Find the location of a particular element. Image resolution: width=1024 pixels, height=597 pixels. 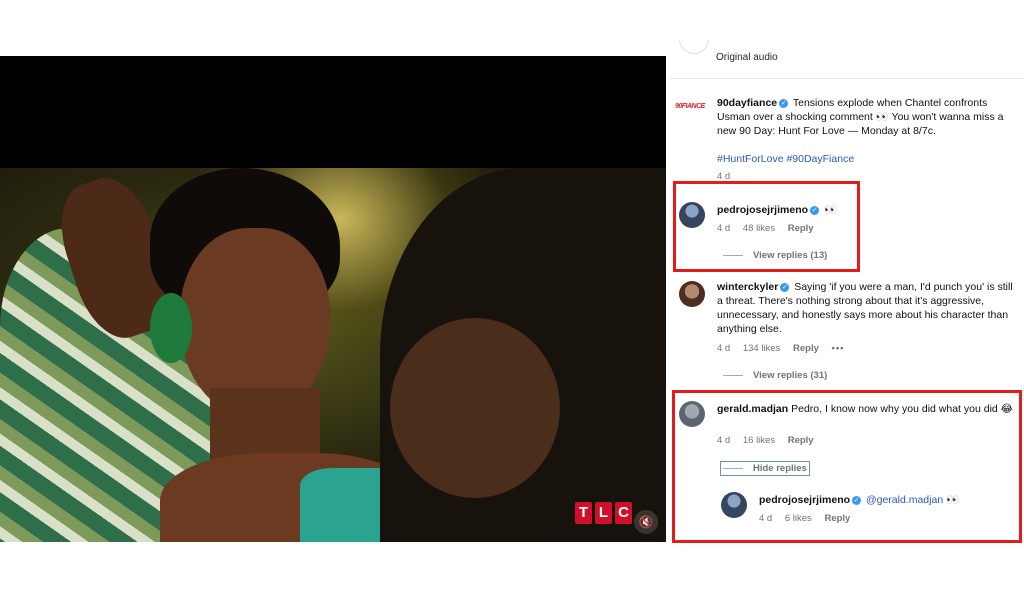

more-options-icon: ••• is located at coordinates (838, 348).